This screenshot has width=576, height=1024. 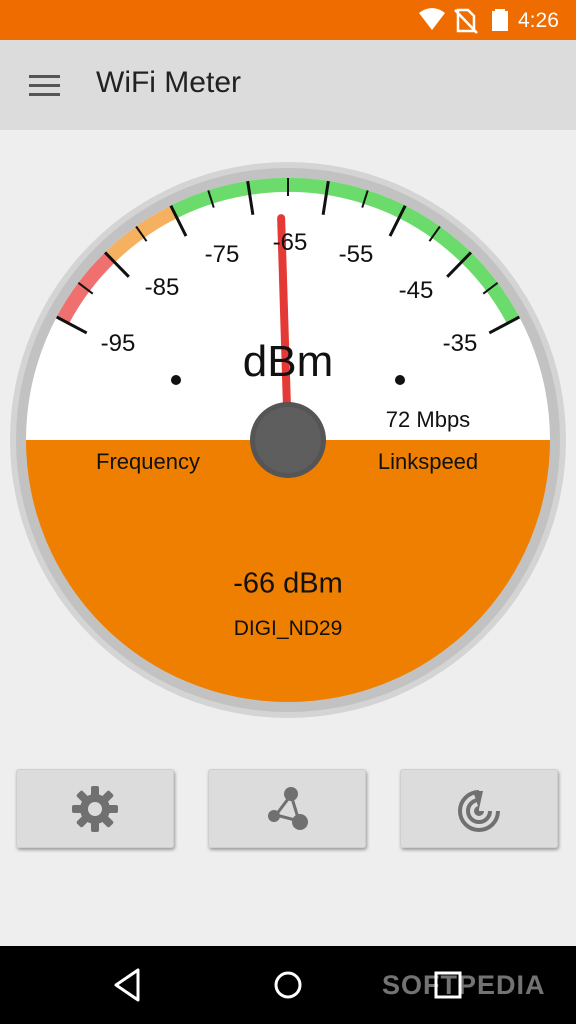 What do you see at coordinates (464, 985) in the screenshot?
I see `watermark: SOFTPEDIA` at bounding box center [464, 985].